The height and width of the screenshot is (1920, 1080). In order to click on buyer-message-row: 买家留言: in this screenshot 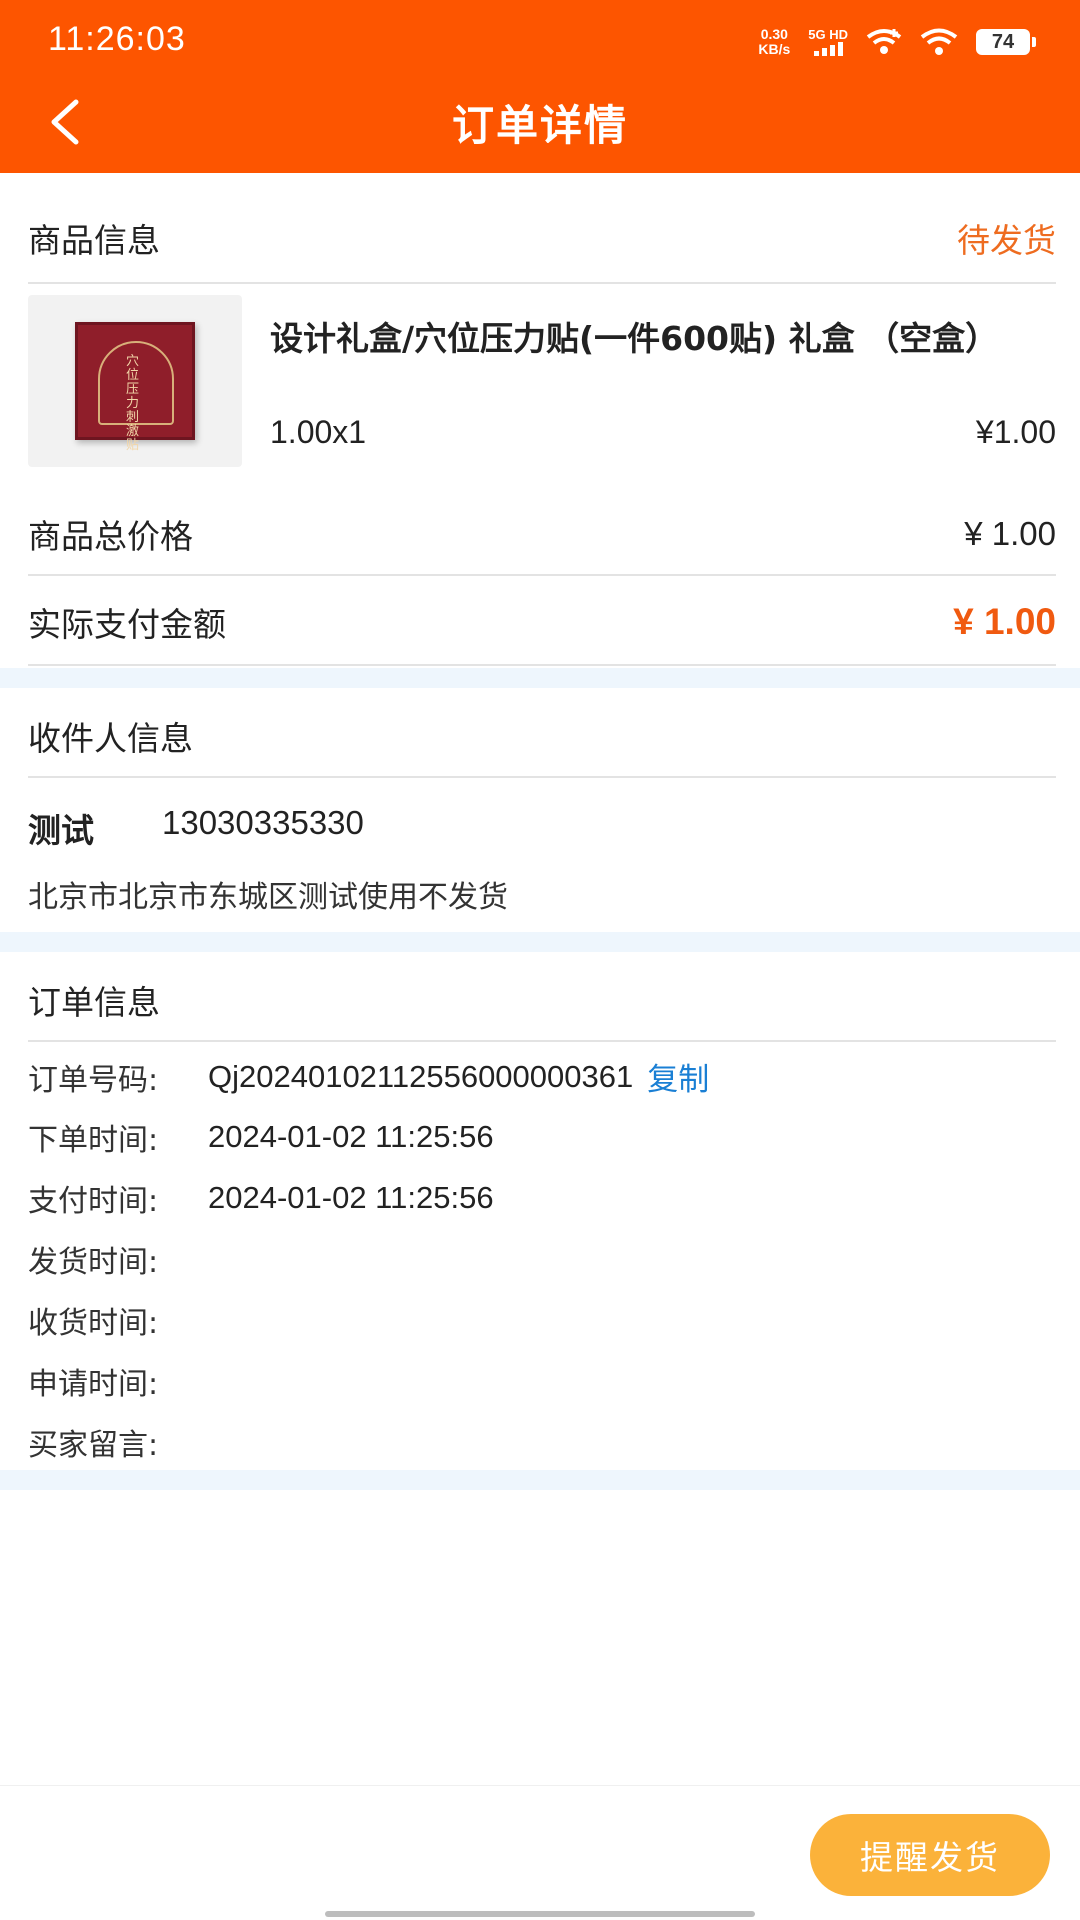, I will do `click(118, 1442)`.